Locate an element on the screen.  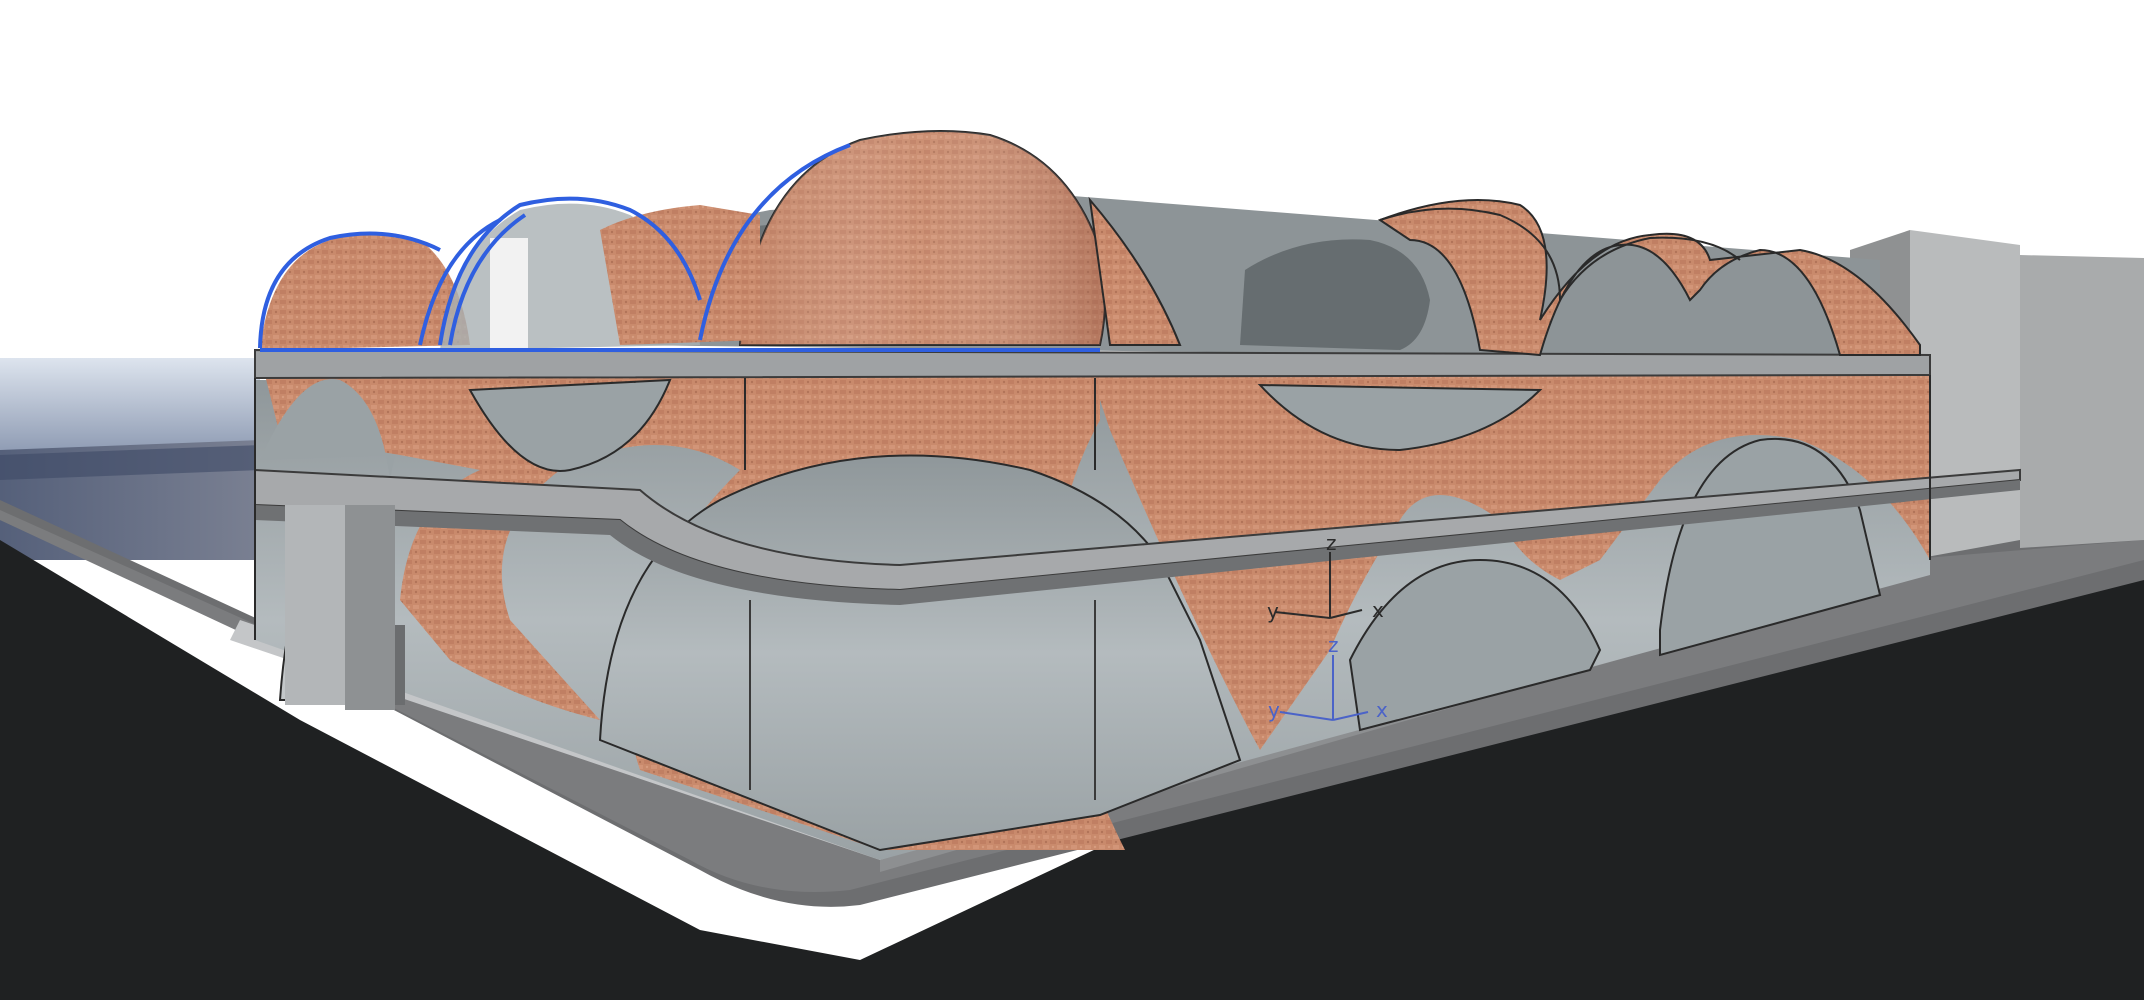
gizmo-lower-z-label: z is located at coordinates (1333, 645).